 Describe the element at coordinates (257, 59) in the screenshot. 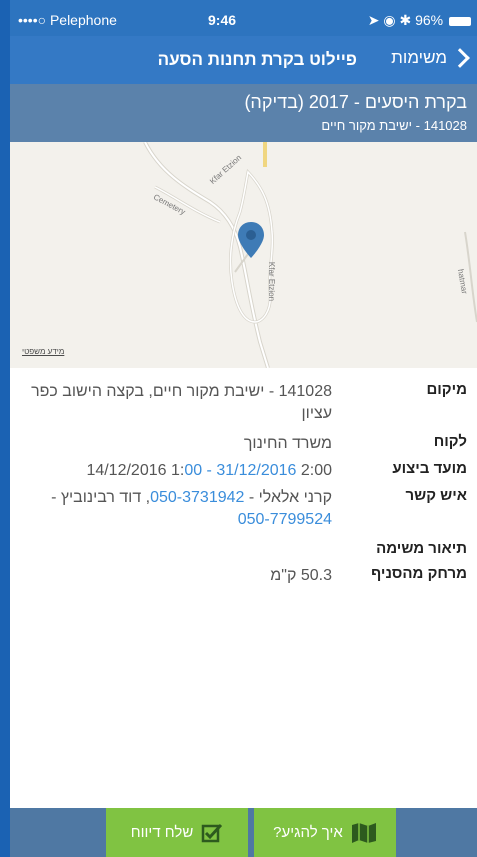

I see `page-title: פיילוט בקרת תחנות הסעה` at that location.